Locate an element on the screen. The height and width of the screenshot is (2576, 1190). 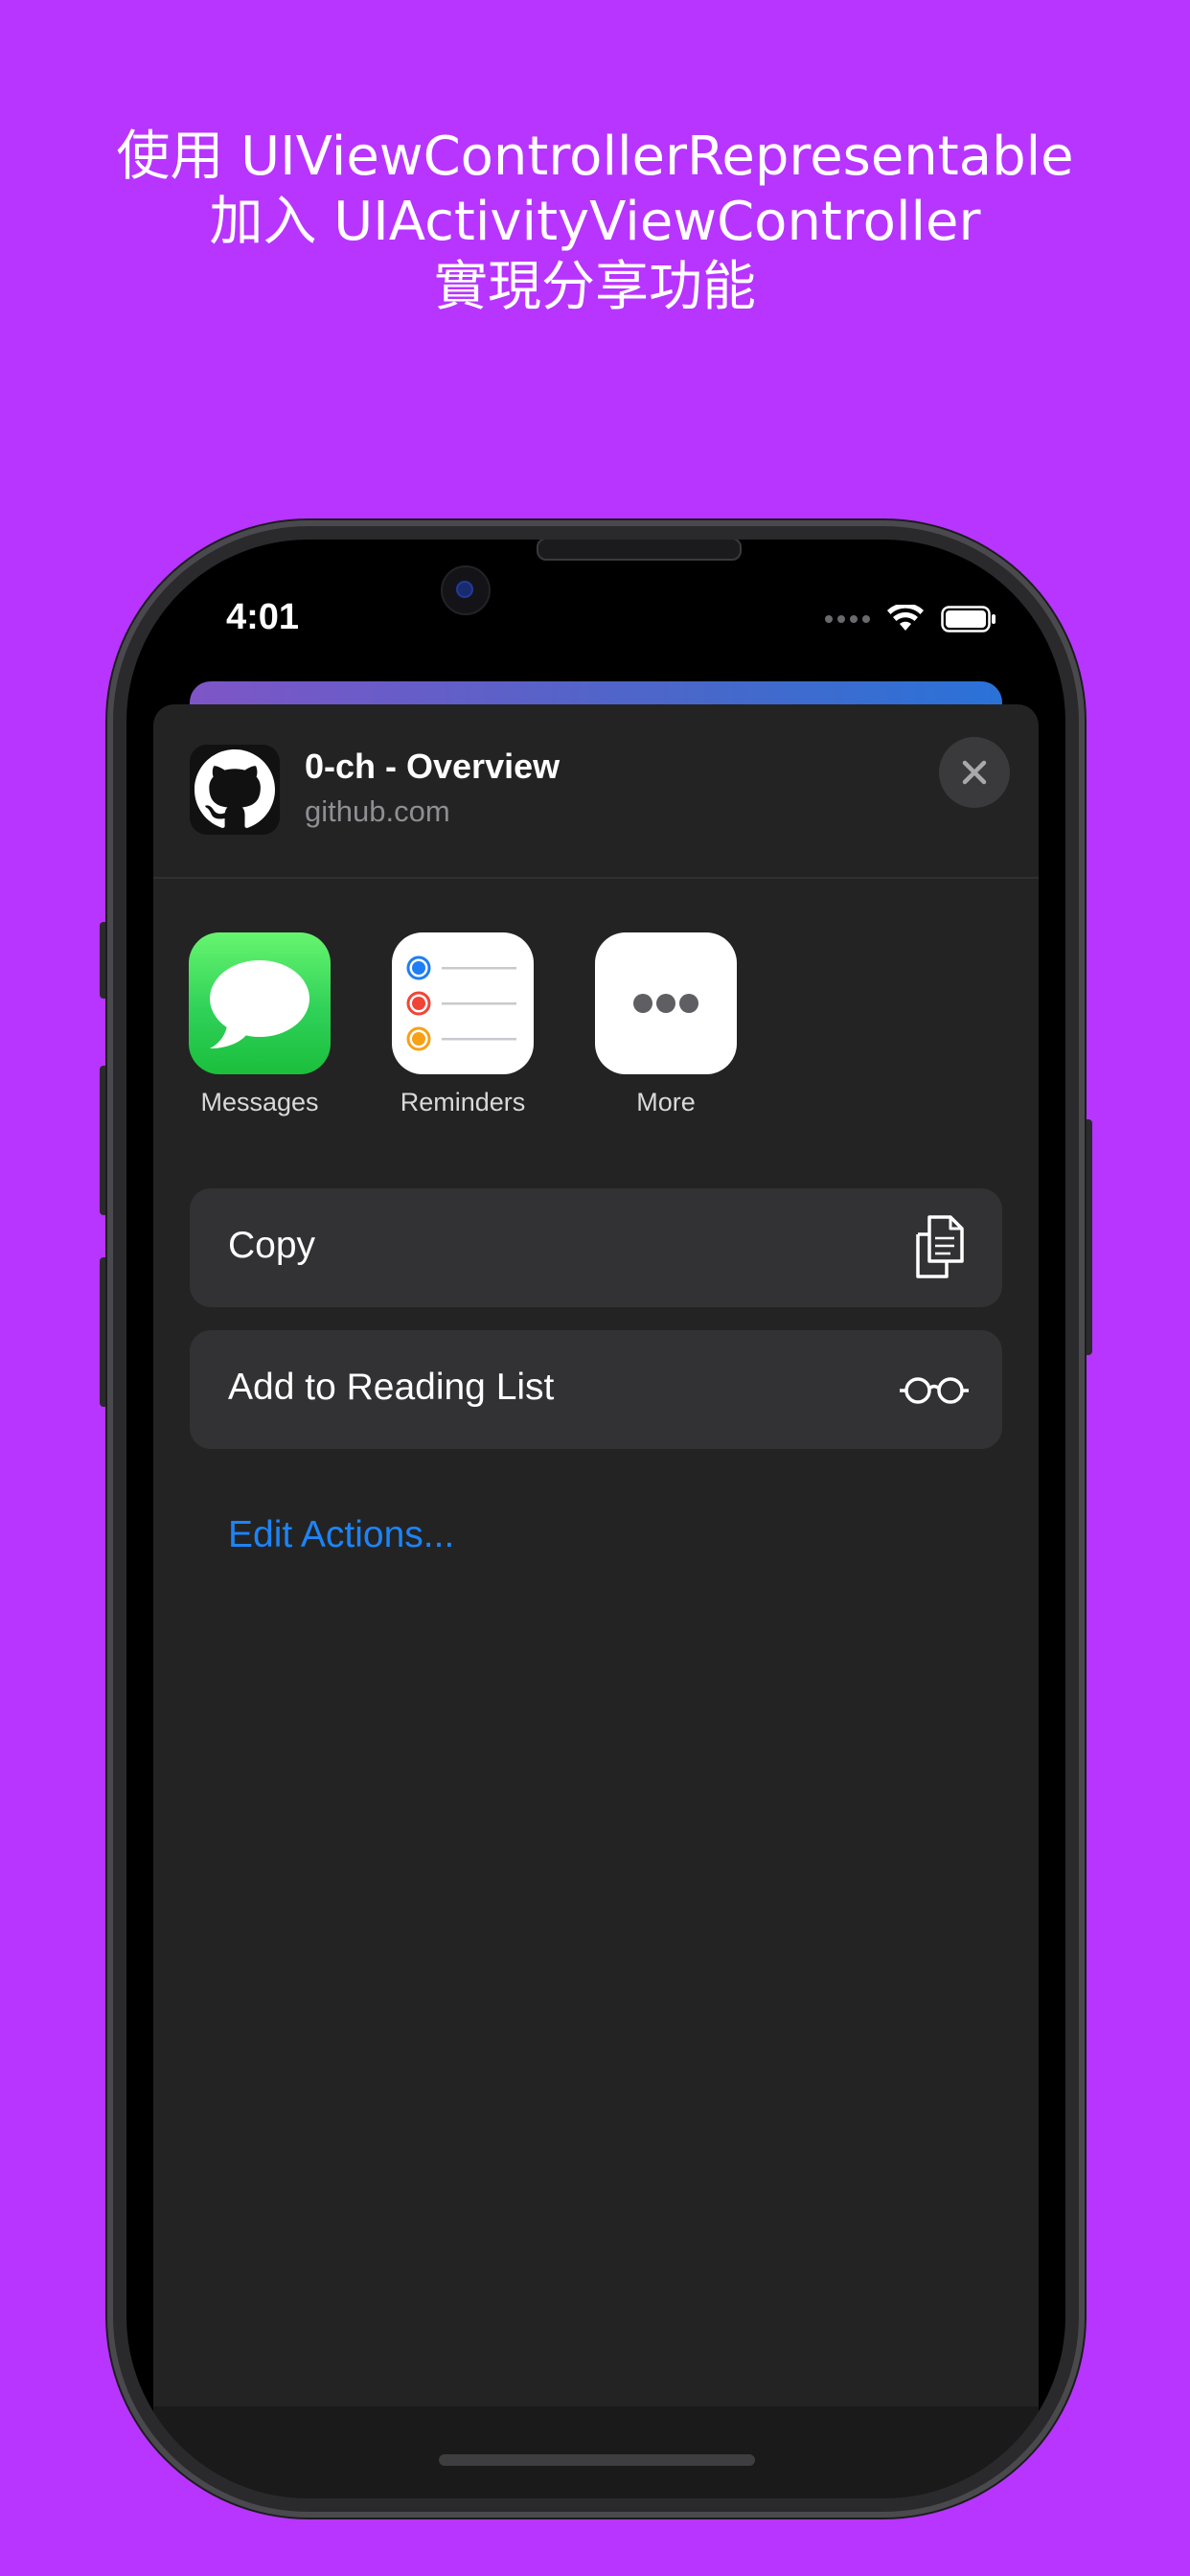
github-icon is located at coordinates (235, 790).